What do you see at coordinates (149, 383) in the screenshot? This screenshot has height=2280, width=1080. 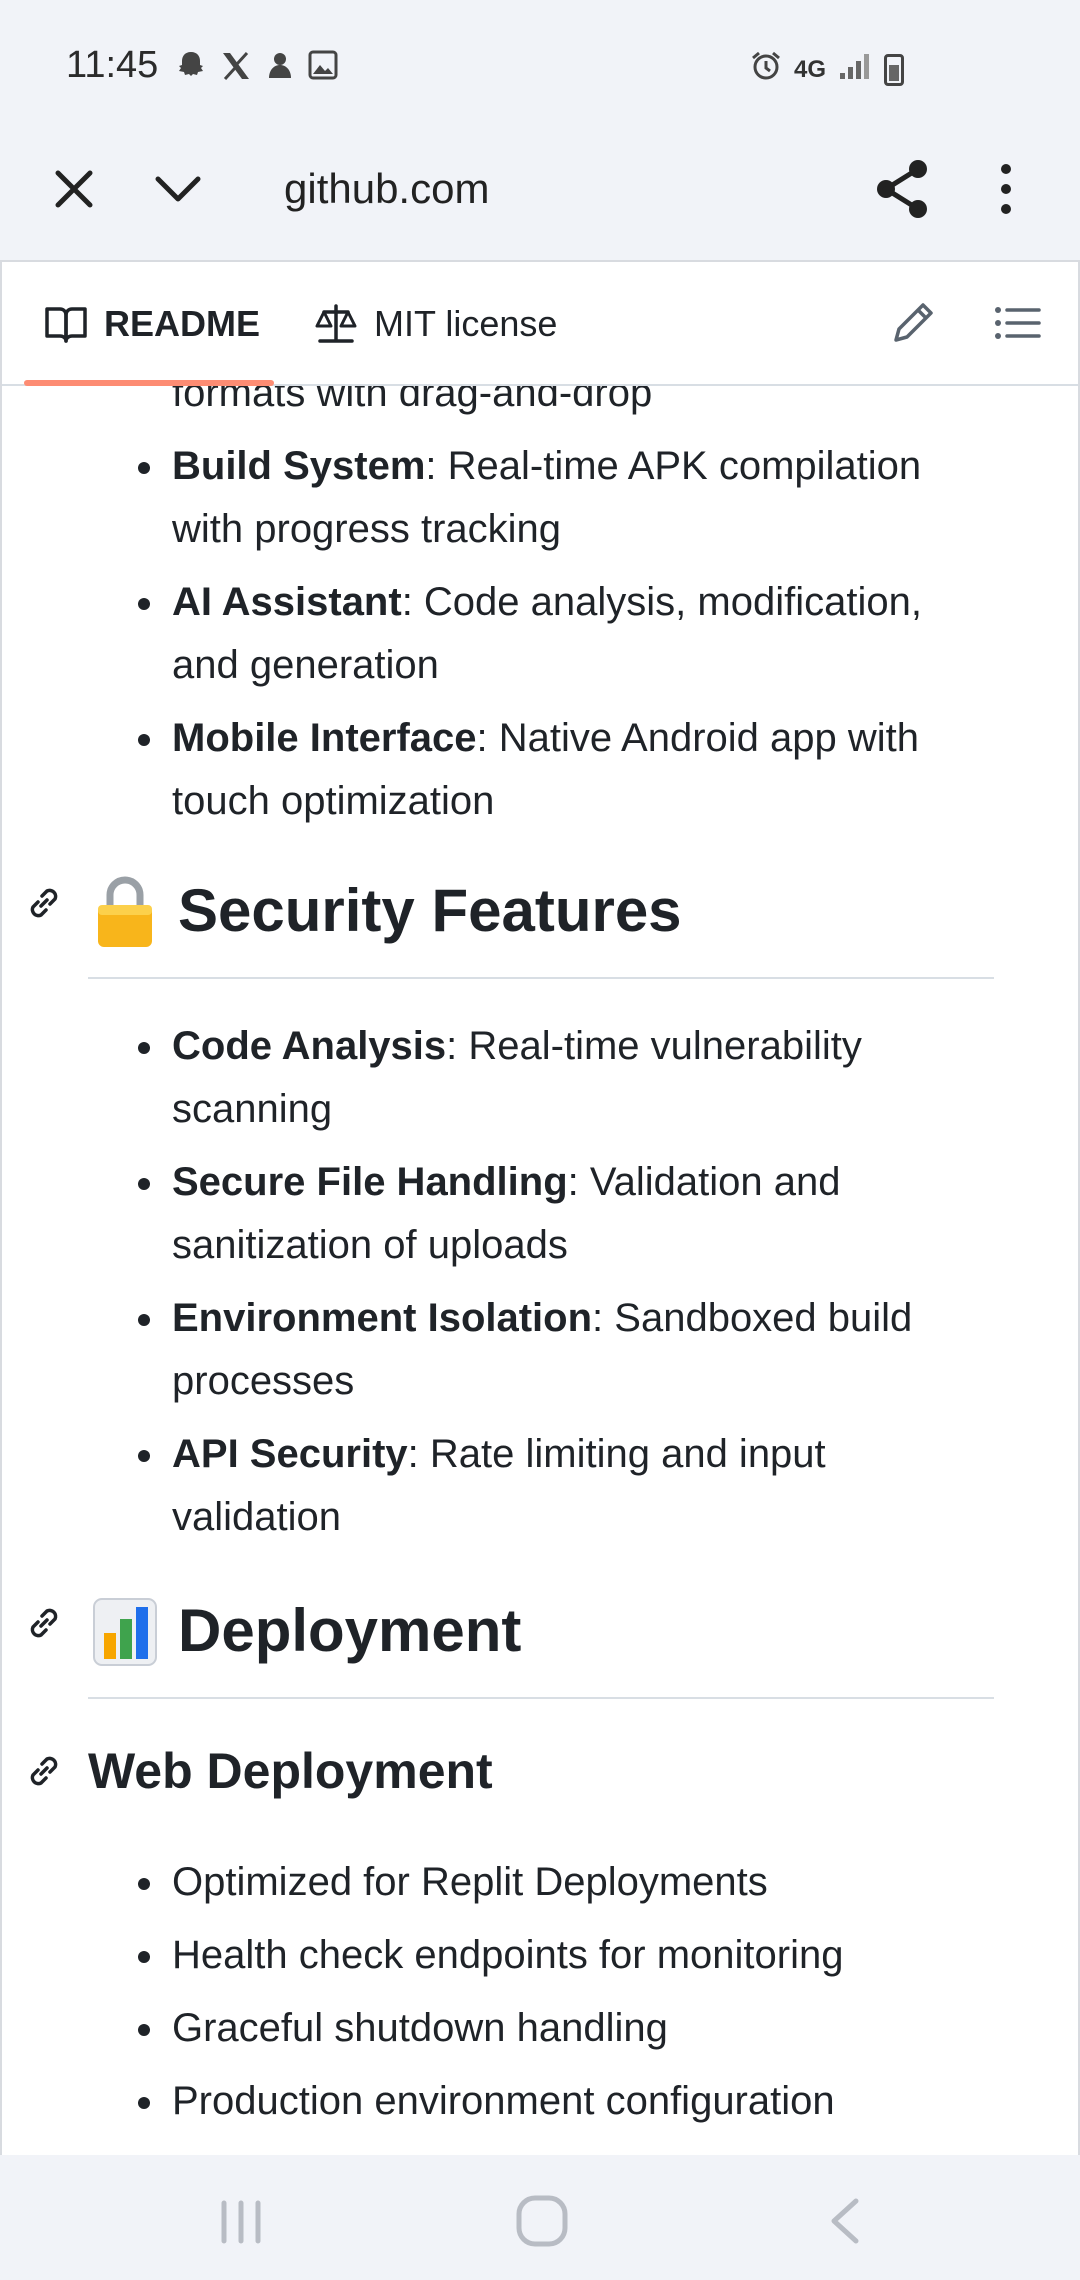 I see `tab-active-indicator` at bounding box center [149, 383].